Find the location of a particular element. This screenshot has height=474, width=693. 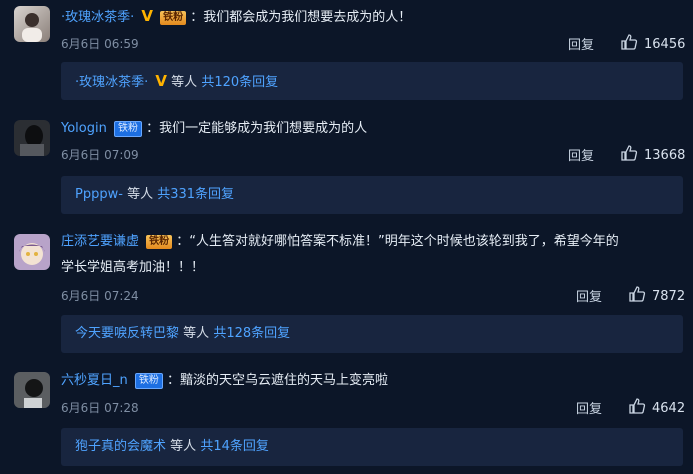

like-count: 7872 is located at coordinates (669, 296).